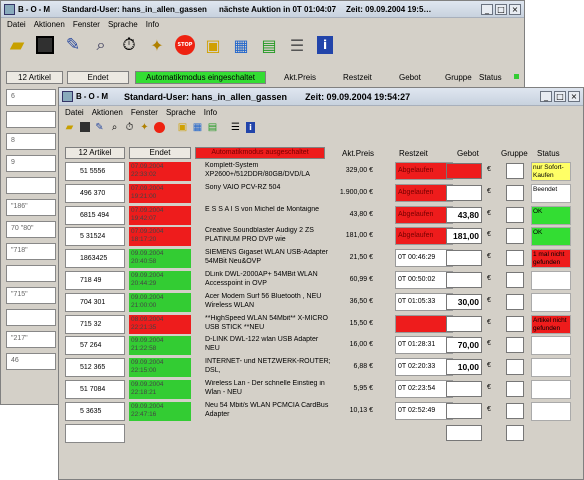  Describe the element at coordinates (95, 280) in the screenshot. I see `article-id-field: 718 49` at that location.